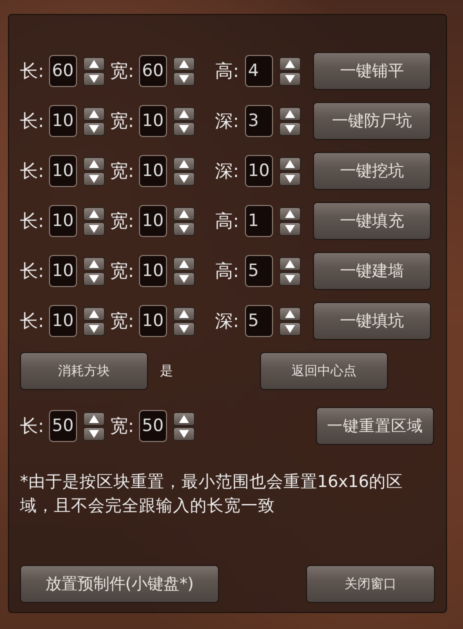 The height and width of the screenshot is (629, 463). I want to click on number-field: 1, so click(259, 221).